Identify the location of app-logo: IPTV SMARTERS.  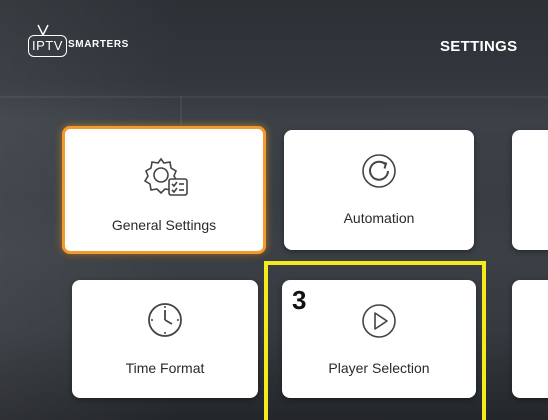
(98, 42).